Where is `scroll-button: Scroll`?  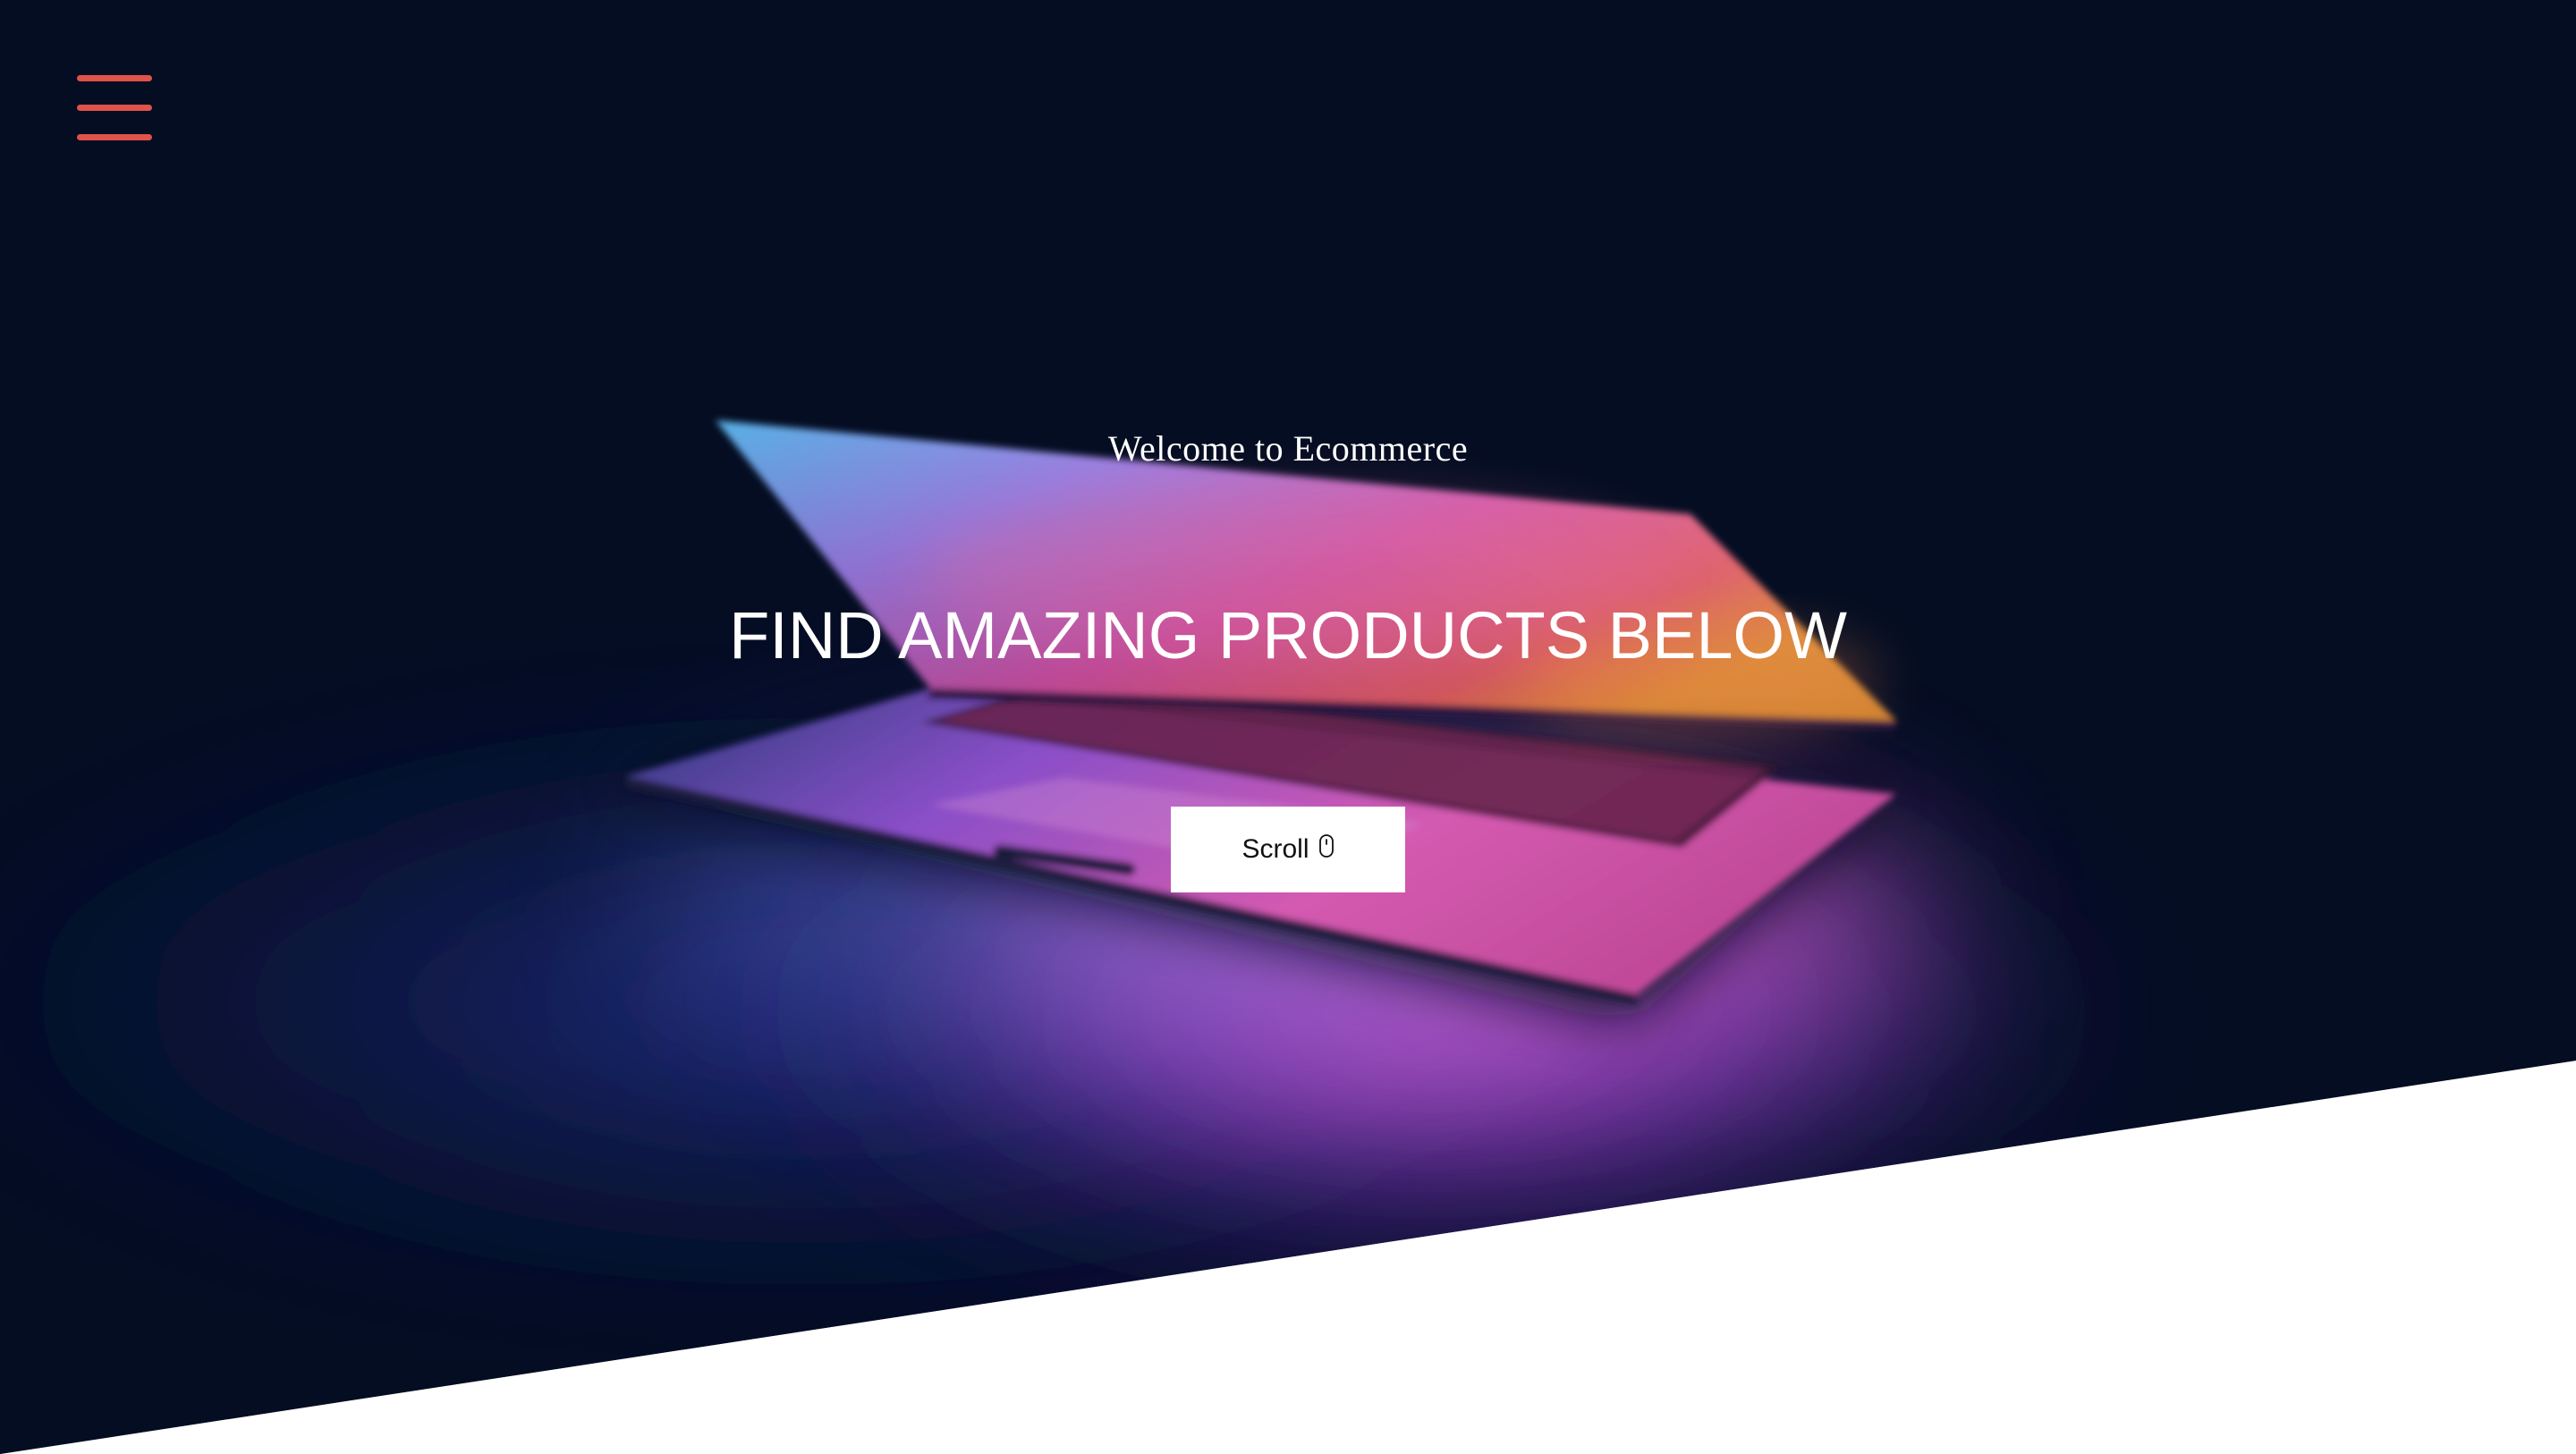
scroll-button: Scroll is located at coordinates (1288, 850).